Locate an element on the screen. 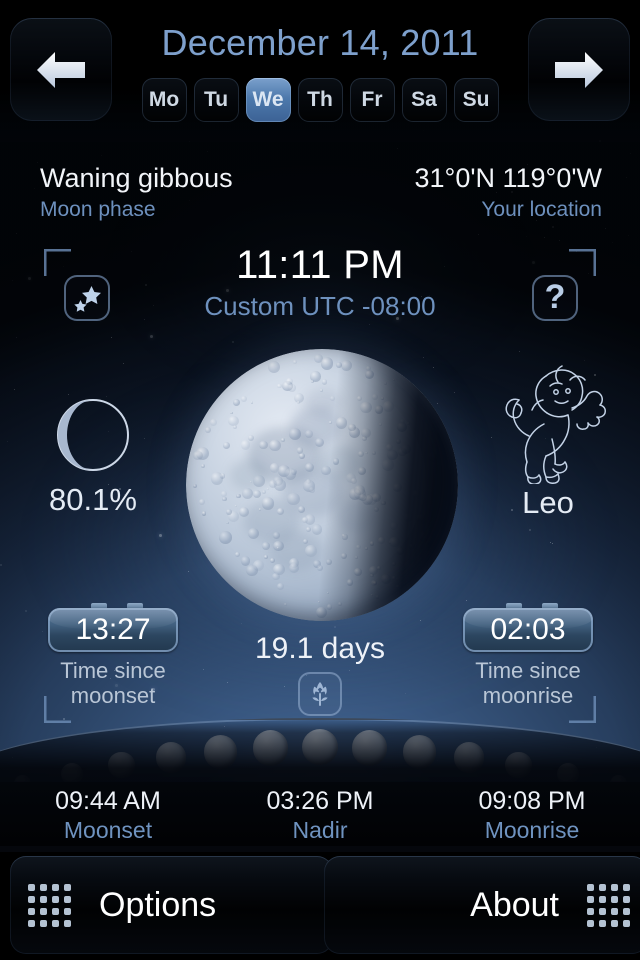 This screenshot has height=960, width=640. weekday-chip-su: Su is located at coordinates (476, 100).